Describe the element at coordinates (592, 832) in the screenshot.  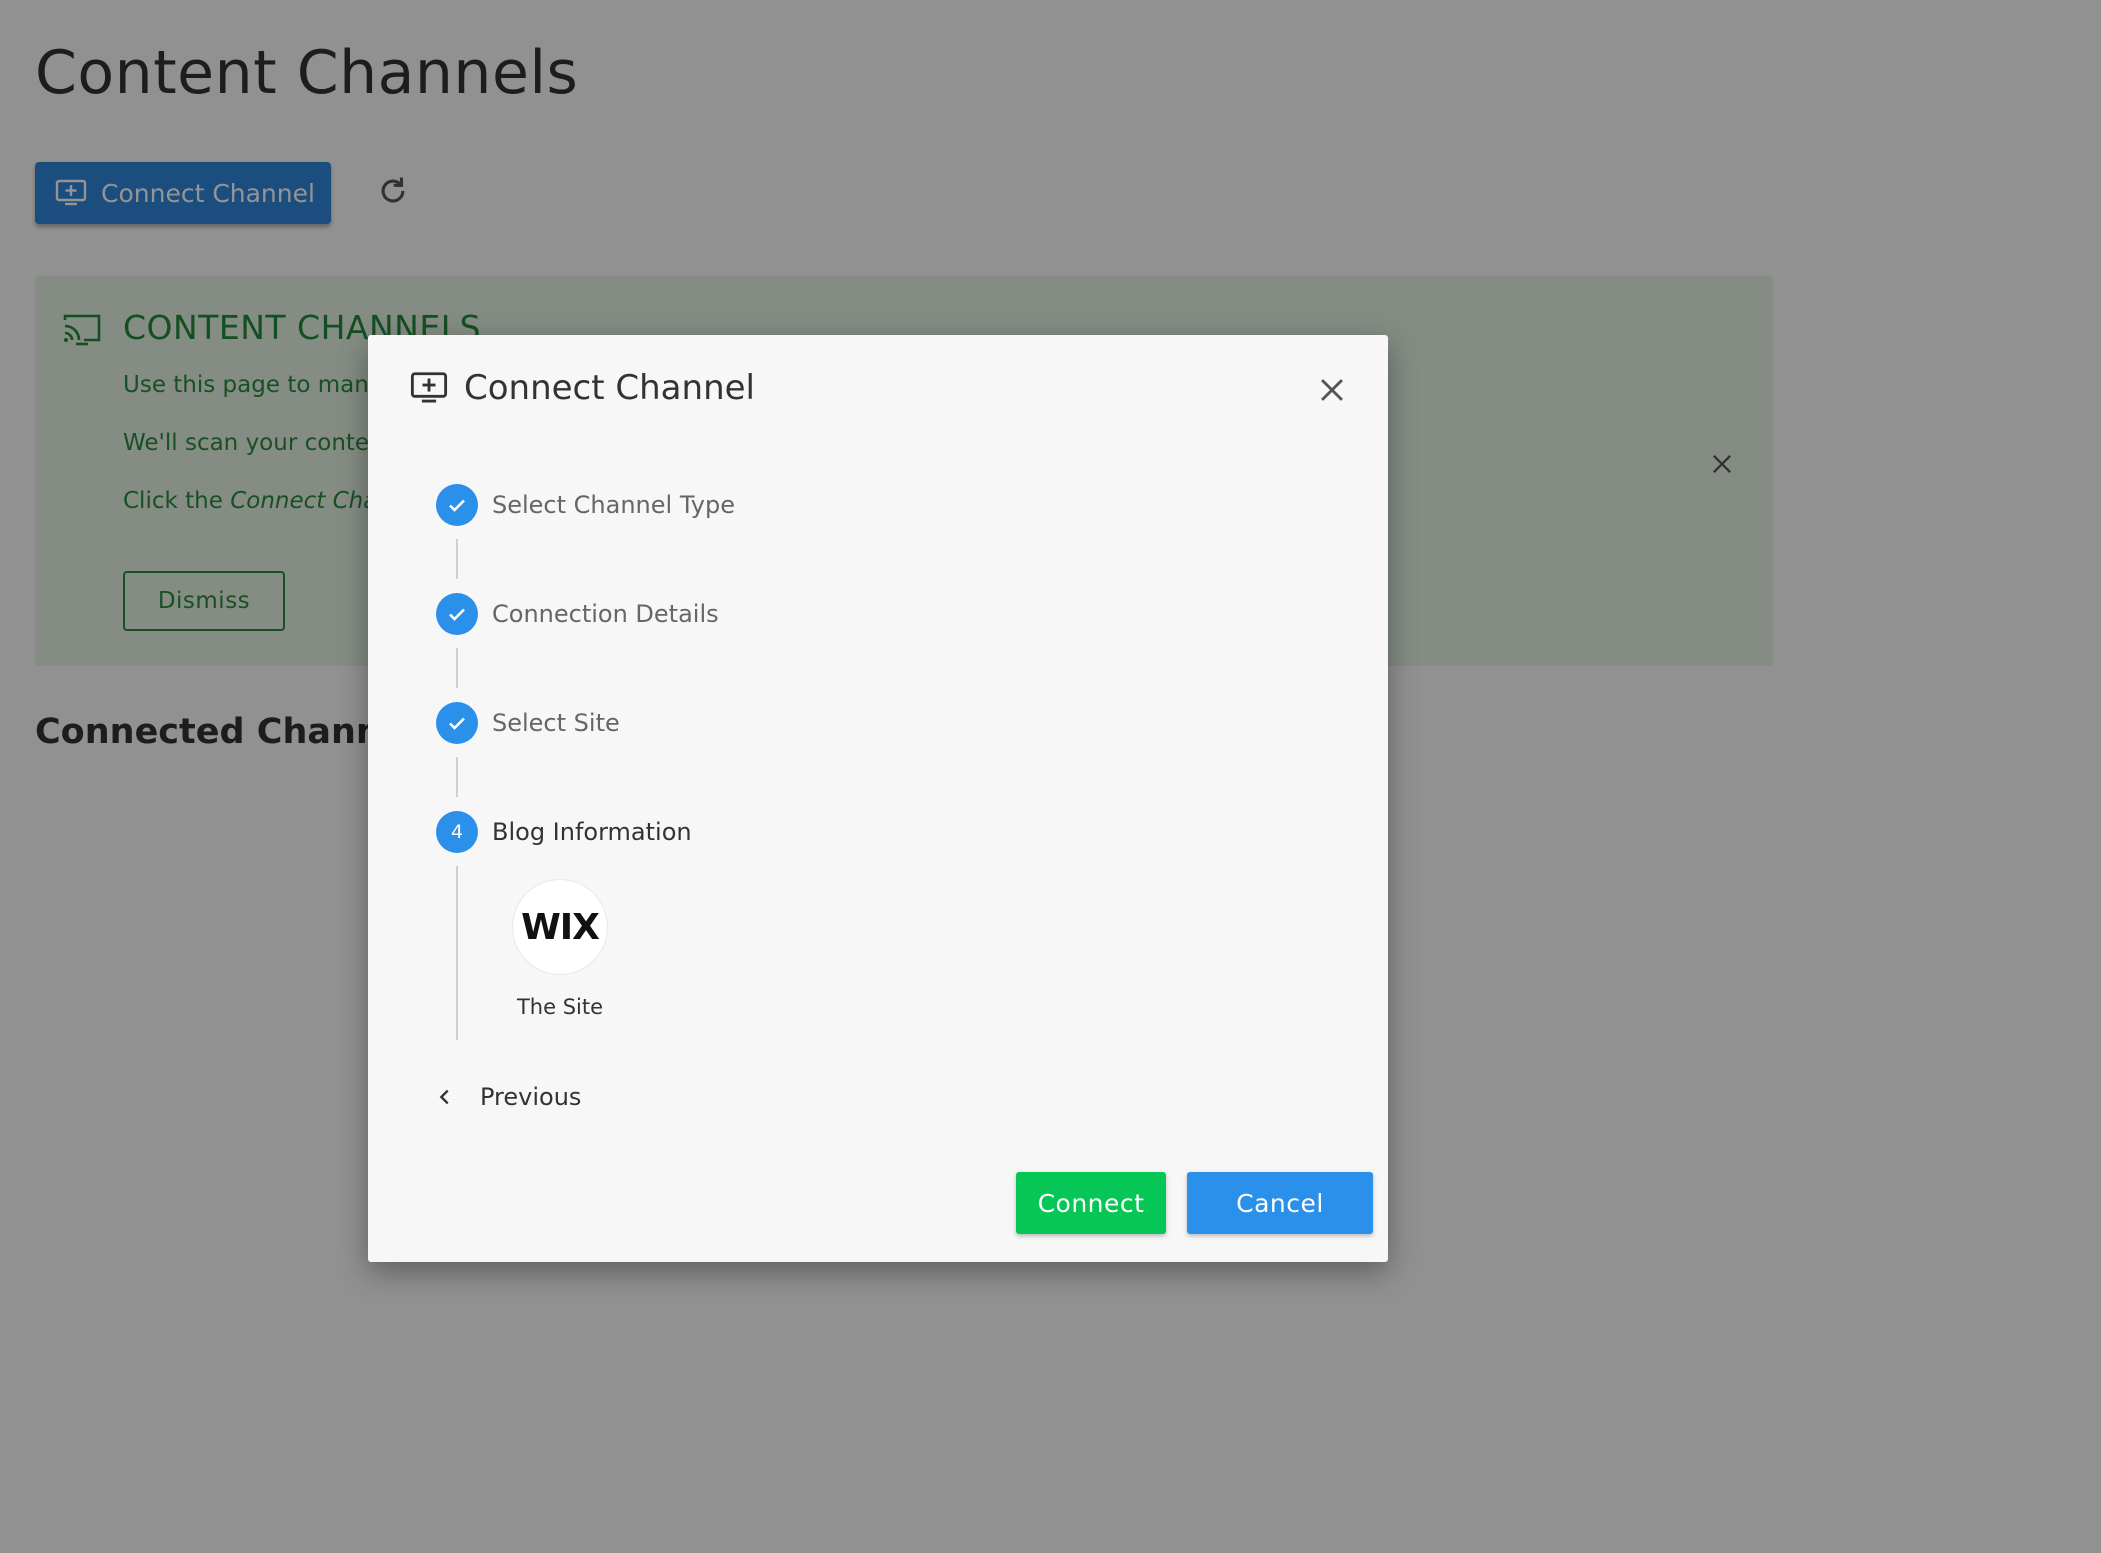
I see `step-label: Blog Information` at that location.